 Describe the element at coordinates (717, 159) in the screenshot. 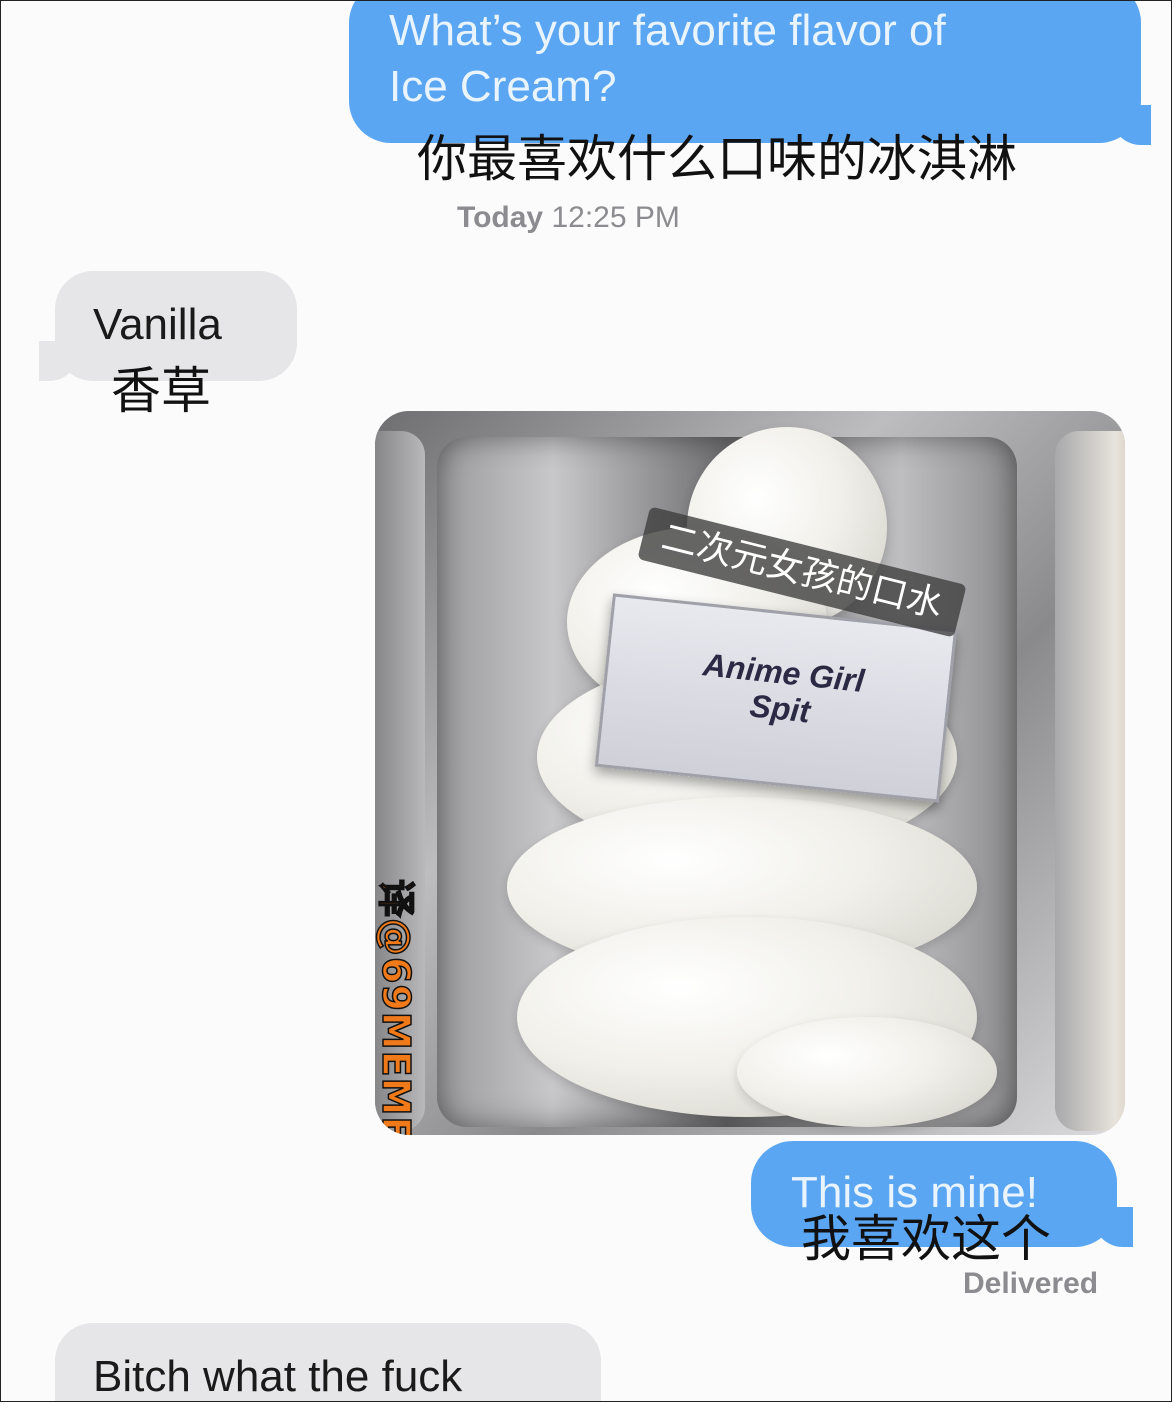

I see `translation-caption: 你最喜欢什么口味的冰淇淋` at that location.